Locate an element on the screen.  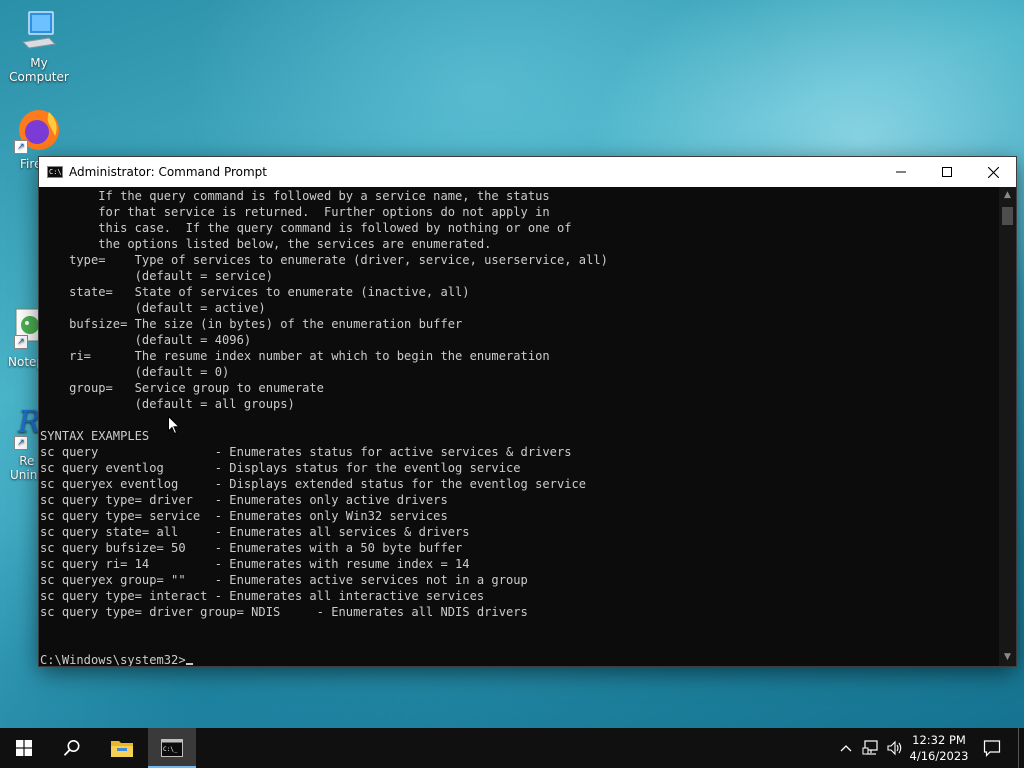
console-line: (default = 0) is located at coordinates (135, 372).